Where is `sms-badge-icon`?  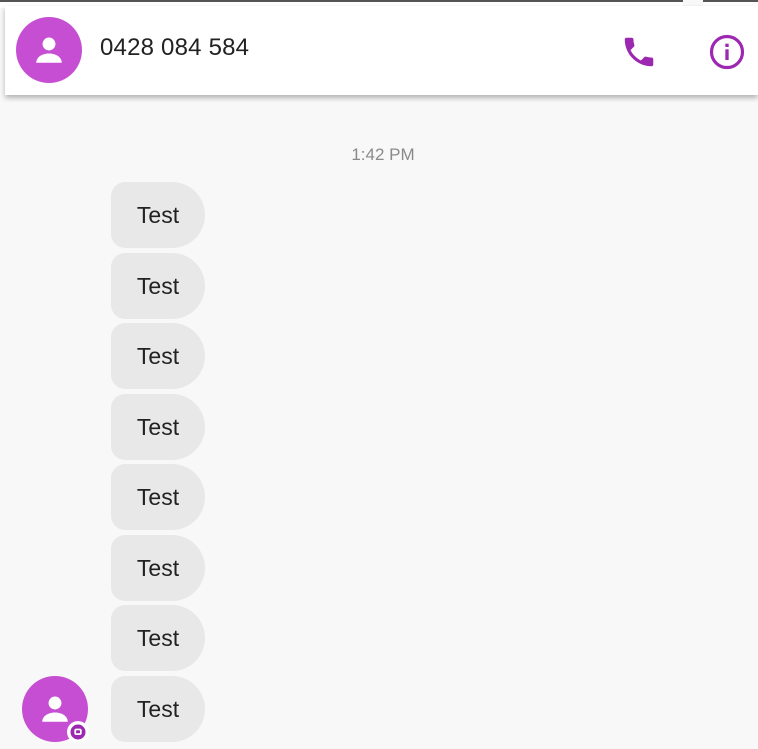 sms-badge-icon is located at coordinates (78, 732).